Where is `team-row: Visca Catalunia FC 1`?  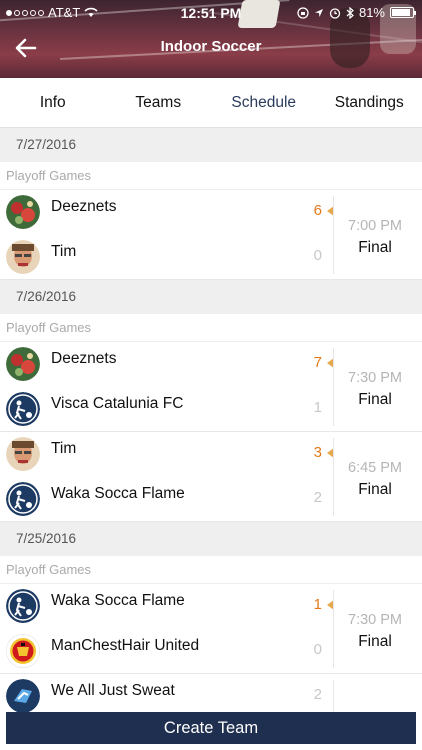 team-row: Visca Catalunia FC 1 is located at coordinates (167, 409).